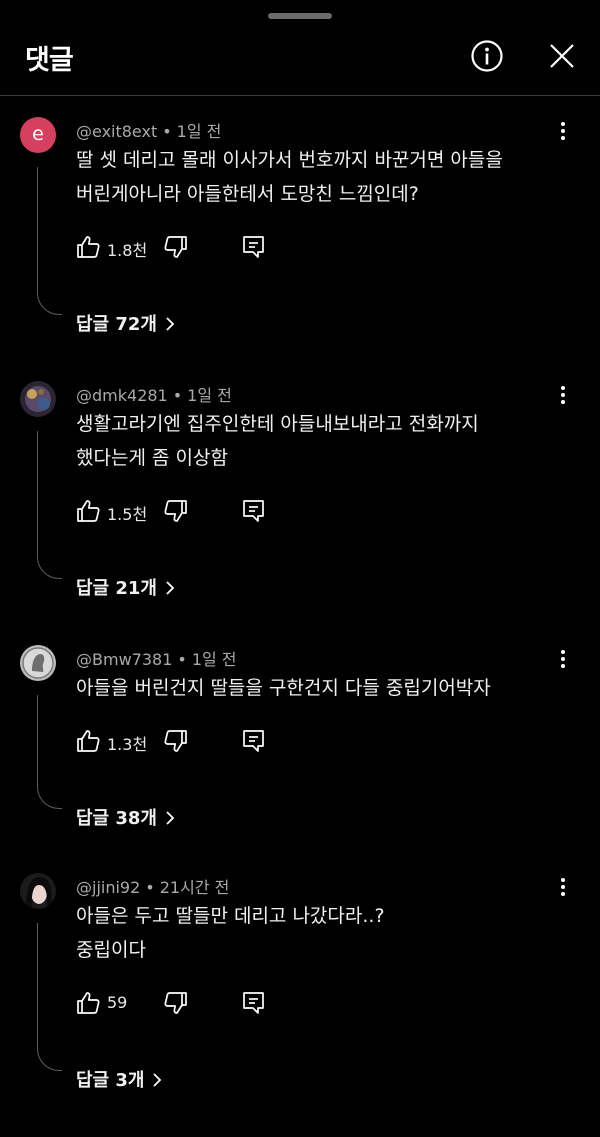 The image size is (600, 1137). Describe the element at coordinates (116, 588) in the screenshot. I see `replies-label: 답글 21개` at that location.